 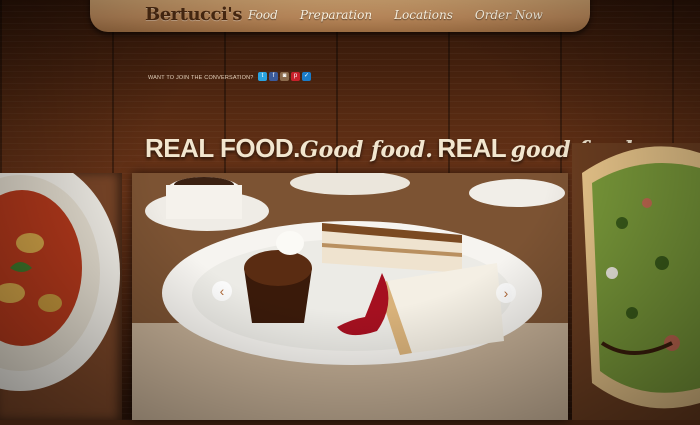 I want to click on social-prompt: WANT TO JOIN THE CONVERSATION?, so click(x=201, y=78).